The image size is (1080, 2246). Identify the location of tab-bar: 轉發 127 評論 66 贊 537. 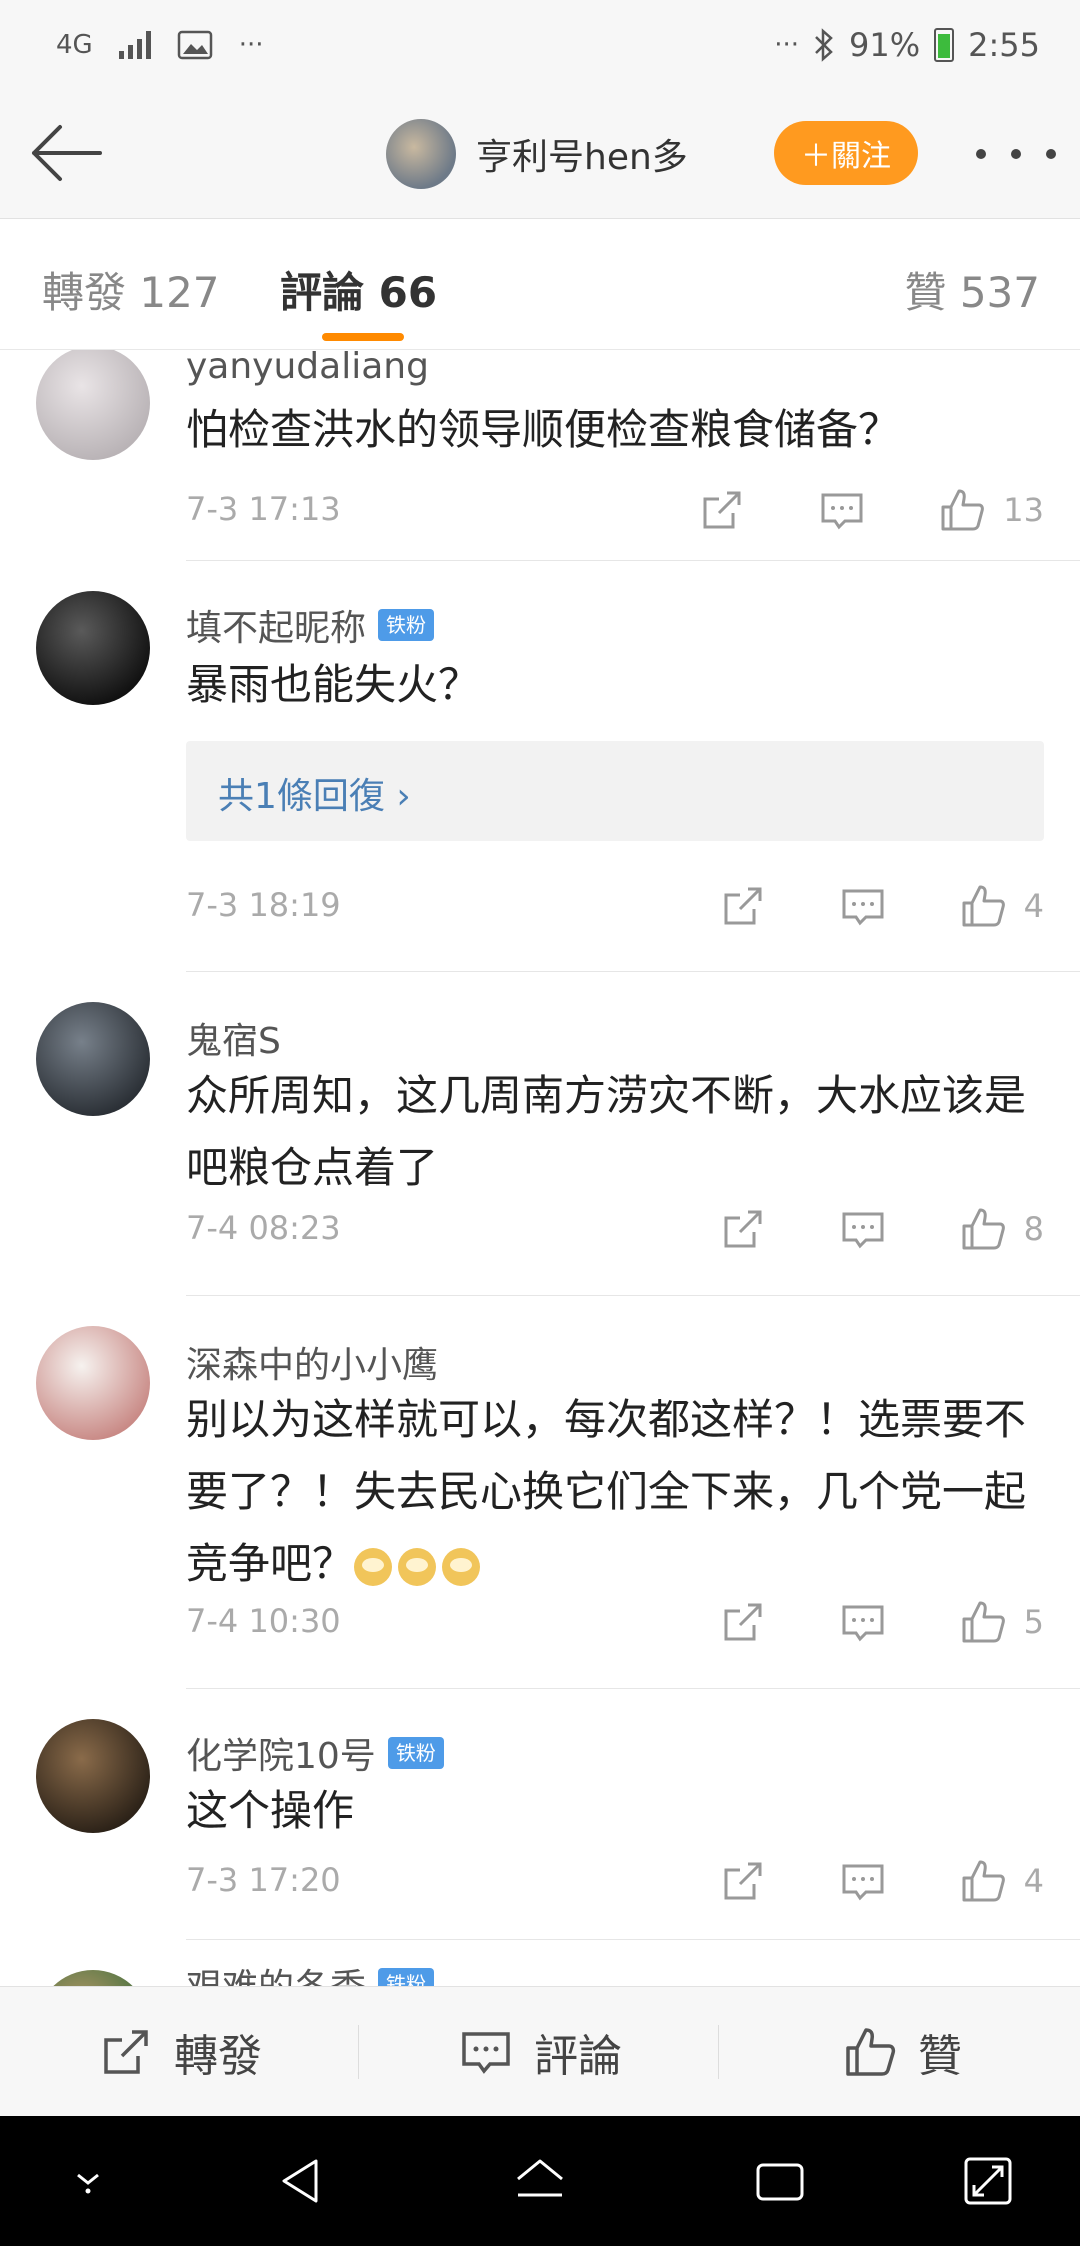
(540, 284).